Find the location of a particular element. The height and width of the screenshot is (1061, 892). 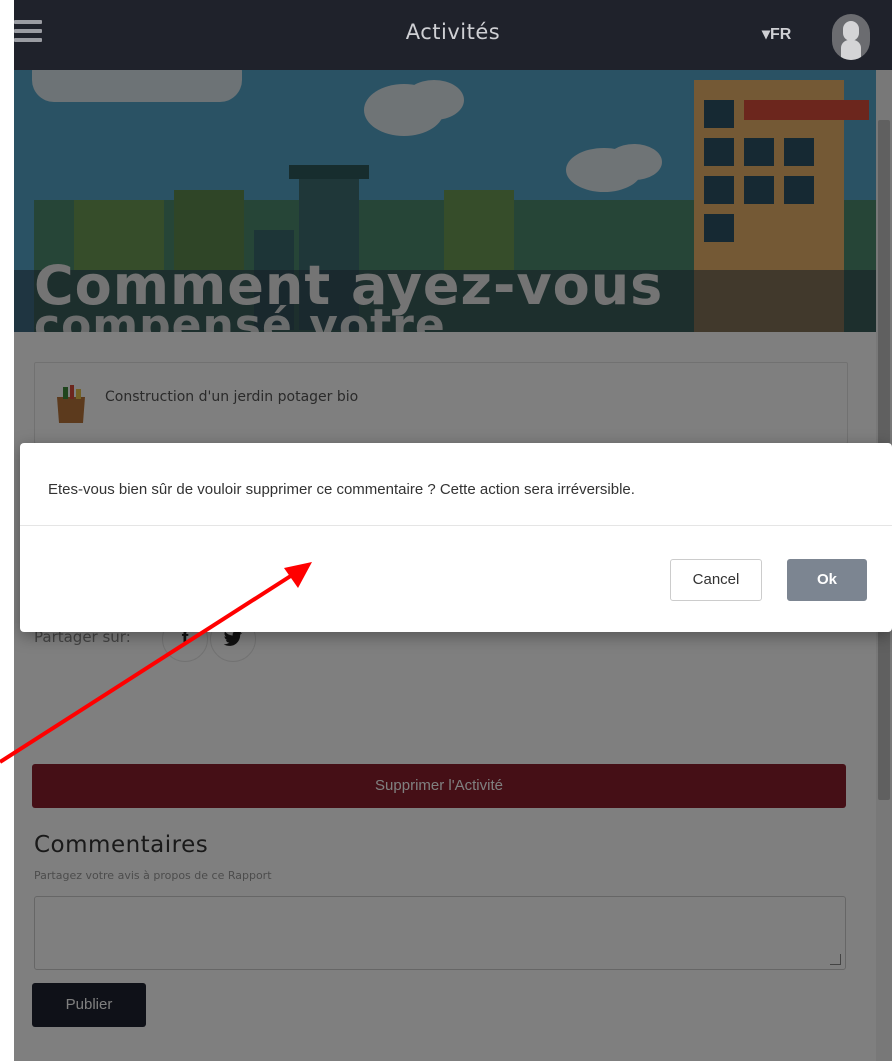

ok-button: Ok is located at coordinates (827, 580).